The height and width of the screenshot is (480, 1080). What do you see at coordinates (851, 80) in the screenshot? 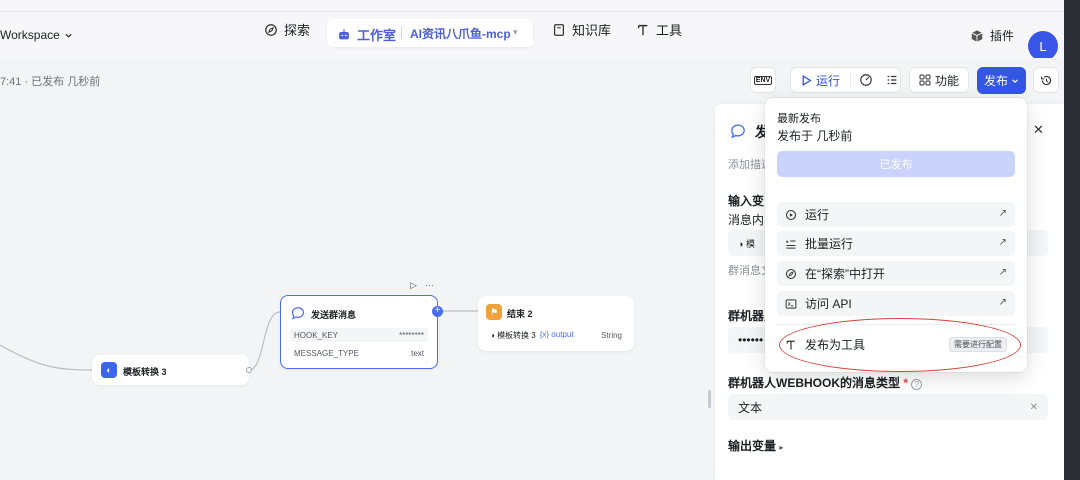
I see `divider` at bounding box center [851, 80].